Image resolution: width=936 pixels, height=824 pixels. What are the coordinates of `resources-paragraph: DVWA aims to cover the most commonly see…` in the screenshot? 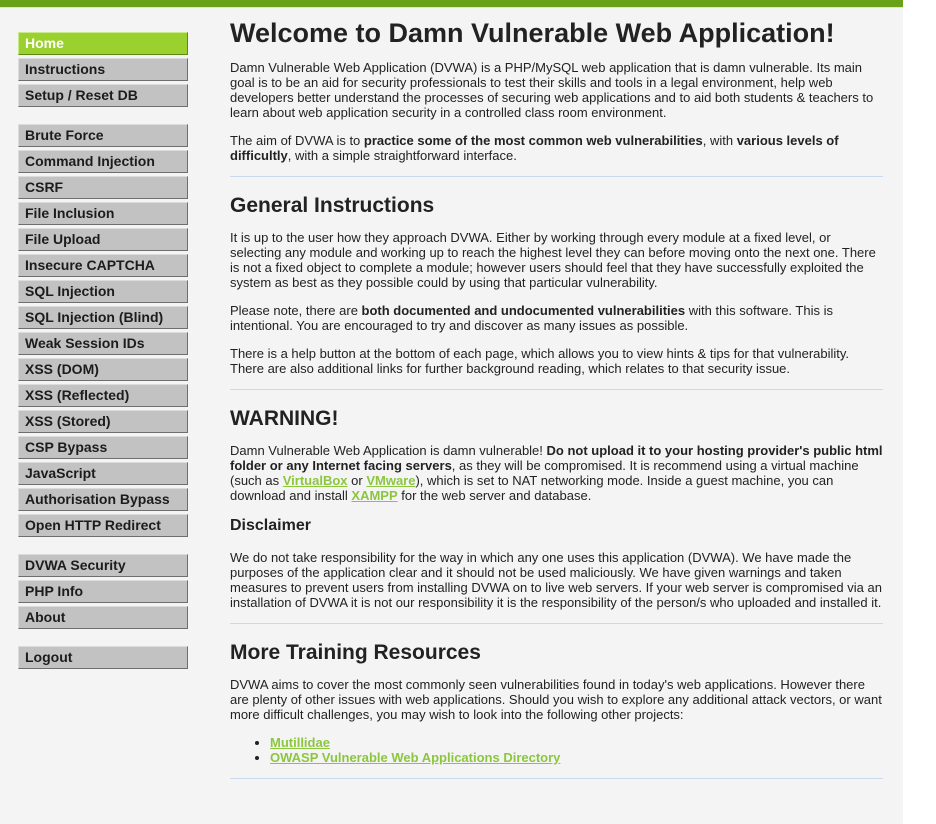 It's located at (556, 699).